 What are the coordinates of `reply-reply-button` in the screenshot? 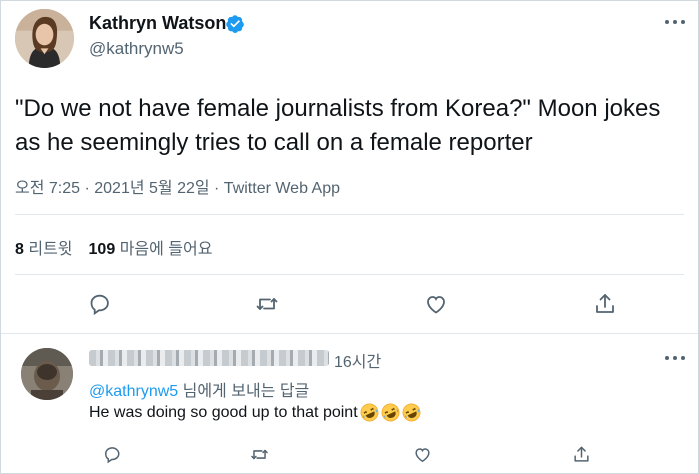 It's located at (112, 454).